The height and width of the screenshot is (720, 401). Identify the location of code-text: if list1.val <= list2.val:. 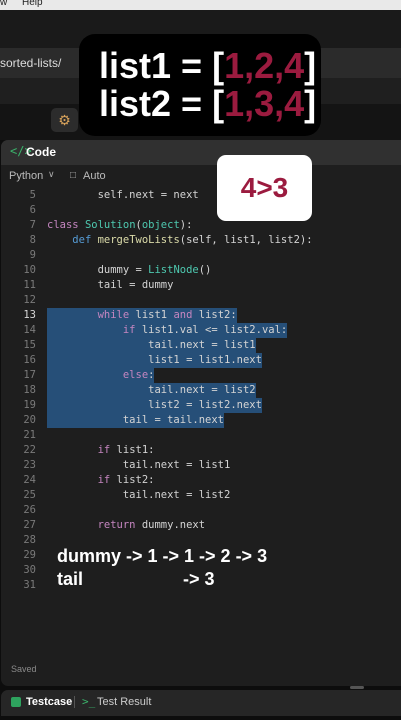
(167, 330).